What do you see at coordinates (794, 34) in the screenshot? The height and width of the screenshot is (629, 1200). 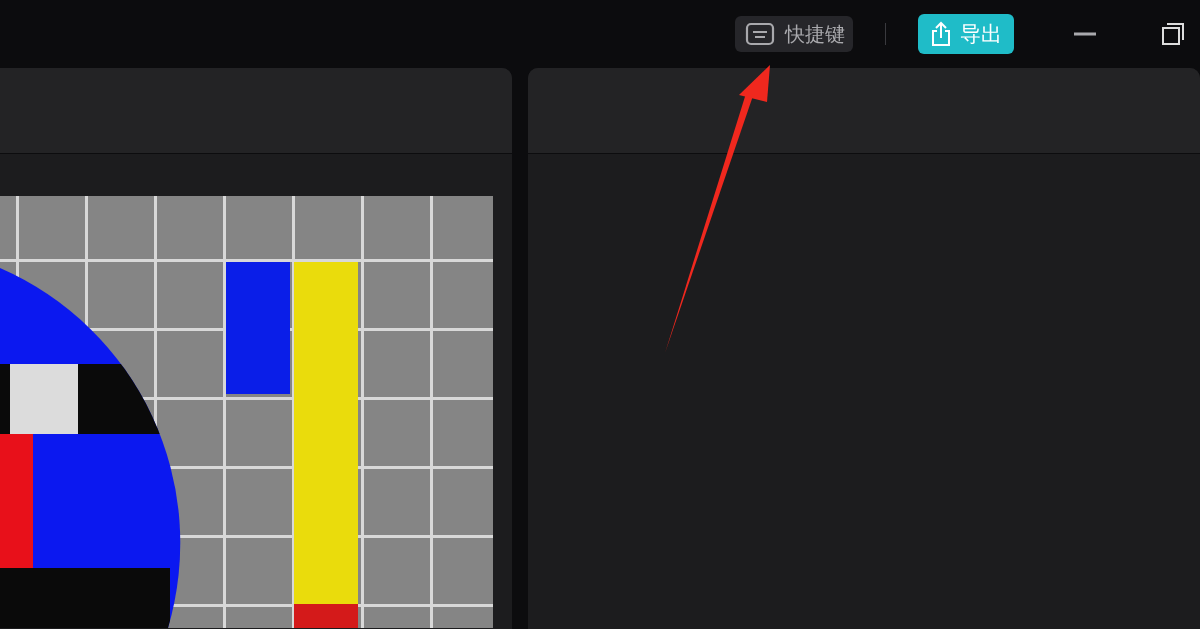 I see `shortcuts-button: 快捷键` at bounding box center [794, 34].